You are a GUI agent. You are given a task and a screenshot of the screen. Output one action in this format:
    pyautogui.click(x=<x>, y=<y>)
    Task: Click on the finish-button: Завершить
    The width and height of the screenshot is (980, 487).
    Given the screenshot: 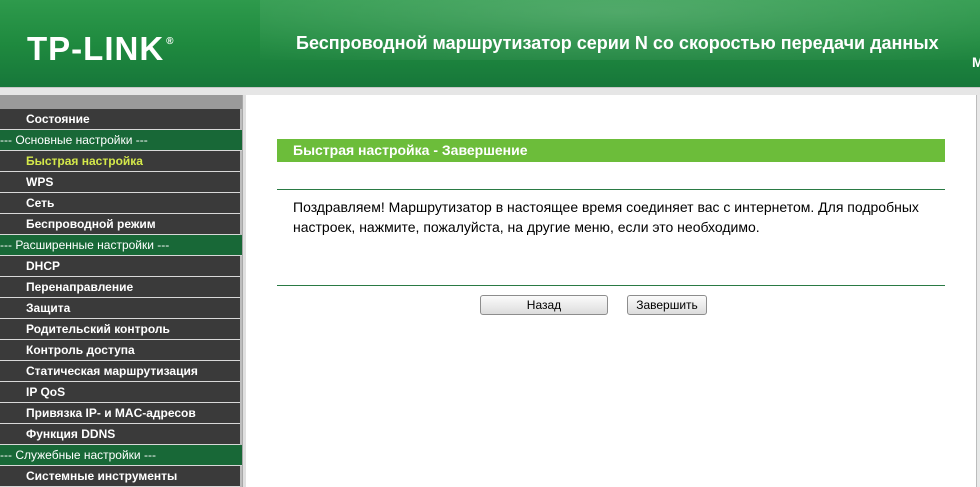 What is the action you would take?
    pyautogui.click(x=667, y=305)
    